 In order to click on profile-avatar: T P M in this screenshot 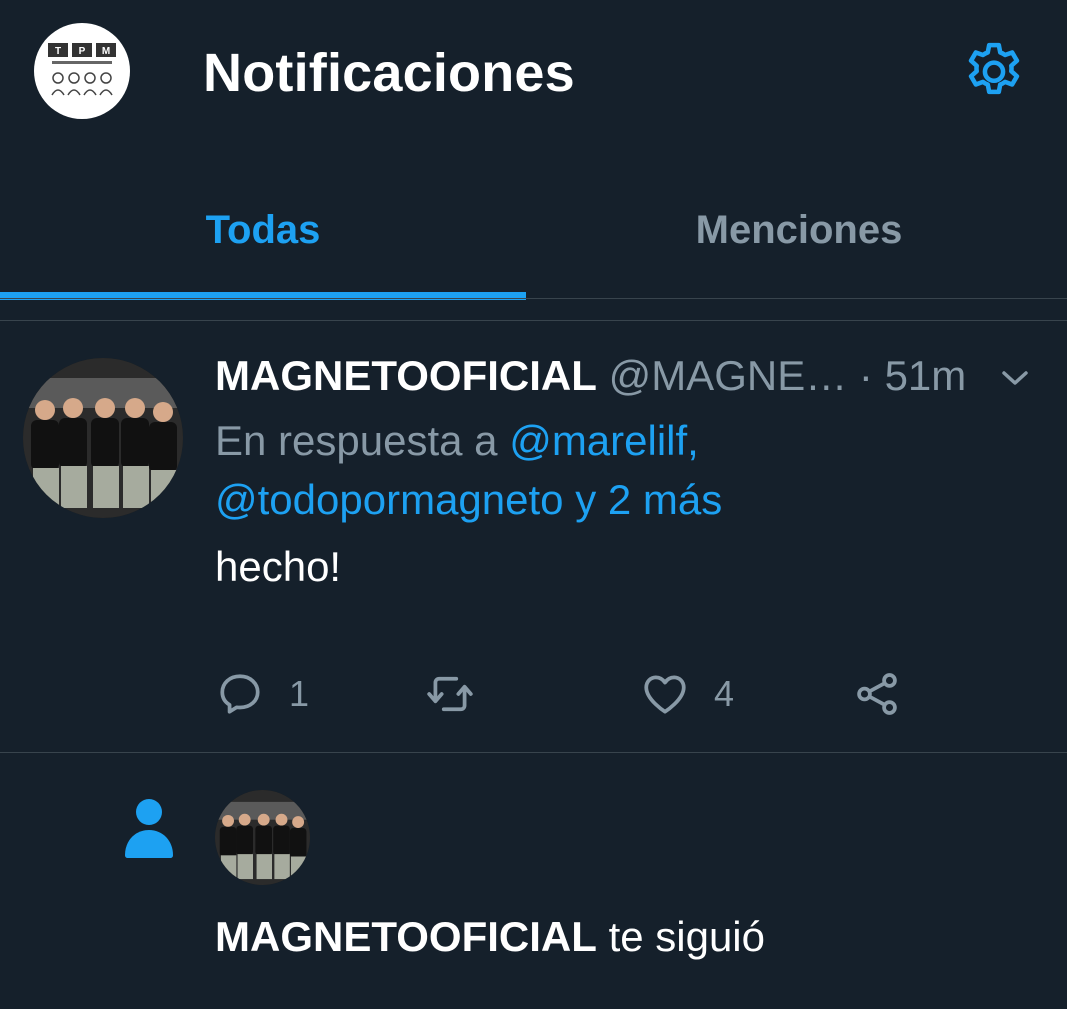, I will do `click(82, 71)`.